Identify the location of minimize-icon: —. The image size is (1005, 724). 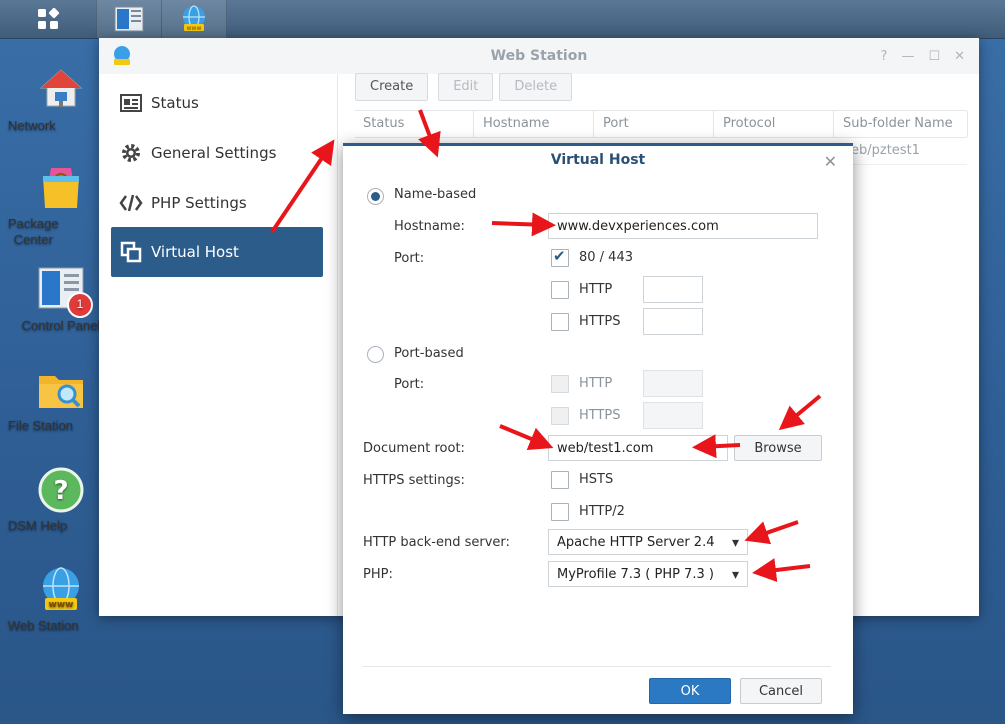
(907, 56).